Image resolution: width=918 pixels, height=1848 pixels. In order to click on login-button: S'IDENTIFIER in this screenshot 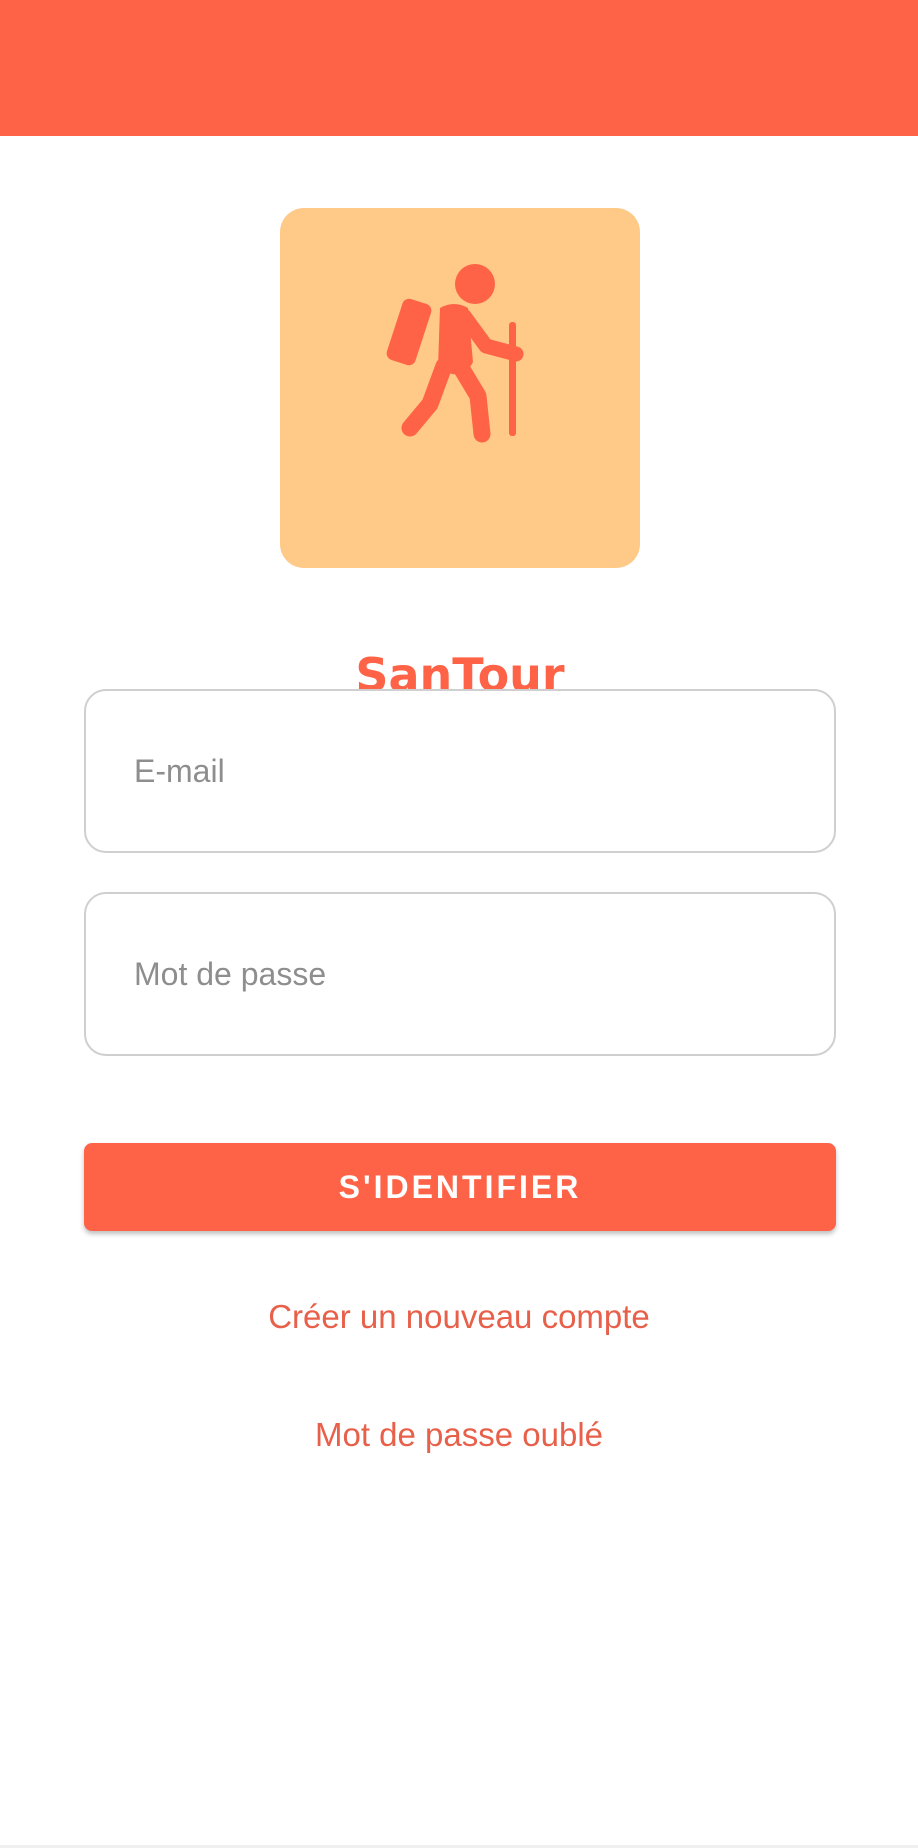, I will do `click(460, 1187)`.